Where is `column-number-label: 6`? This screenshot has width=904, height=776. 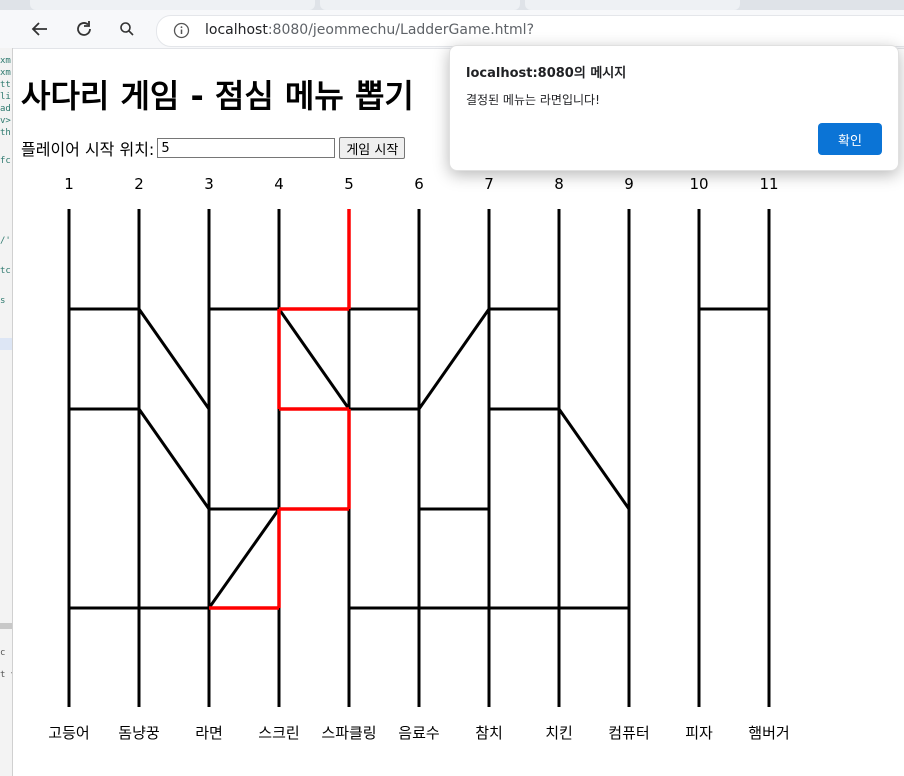 column-number-label: 6 is located at coordinates (419, 184).